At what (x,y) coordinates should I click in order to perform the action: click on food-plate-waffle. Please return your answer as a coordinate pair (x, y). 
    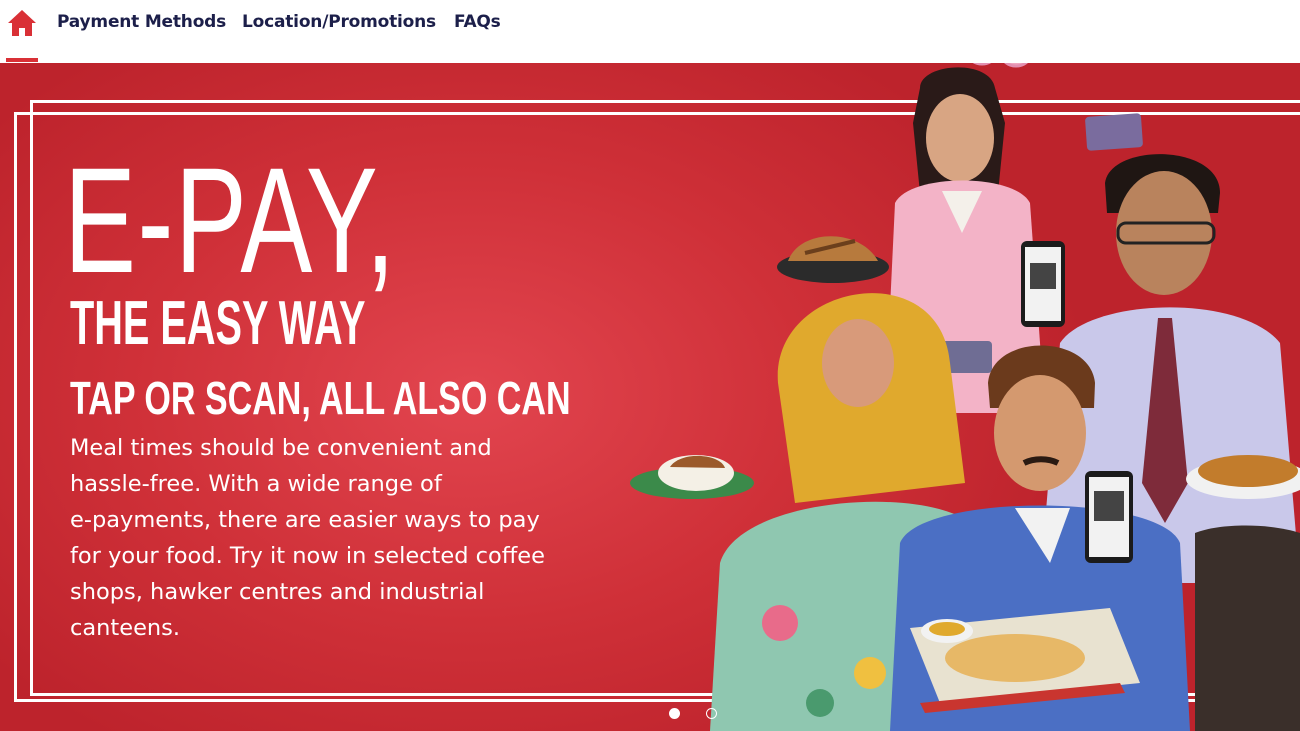
    Looking at the image, I should click on (833, 259).